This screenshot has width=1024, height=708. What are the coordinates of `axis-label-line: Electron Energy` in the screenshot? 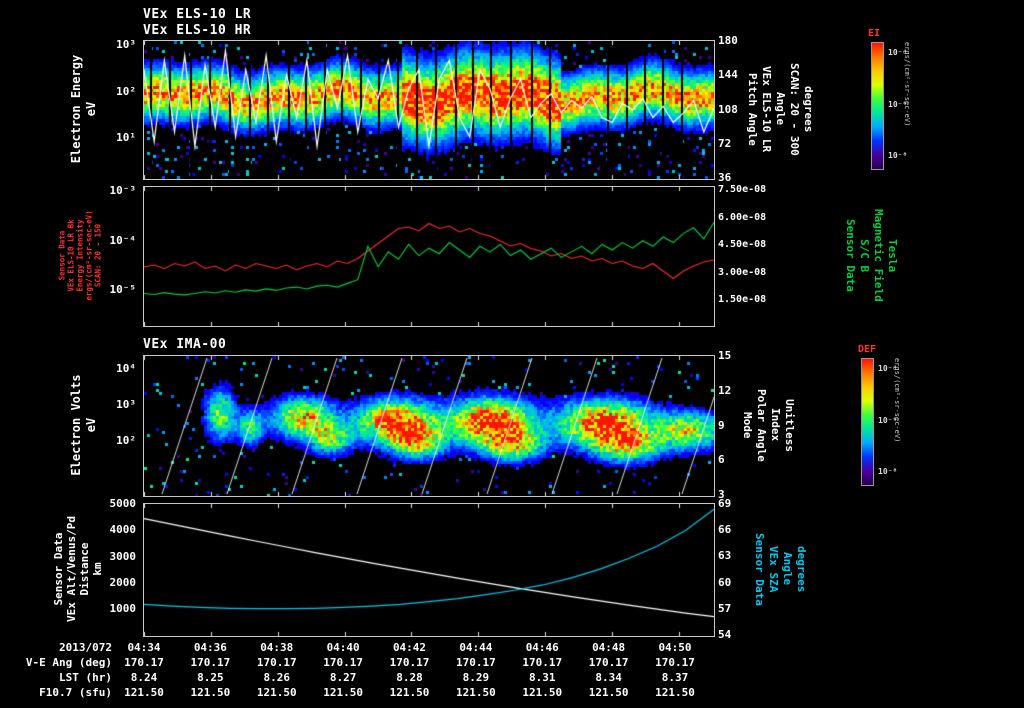 It's located at (76, 109).